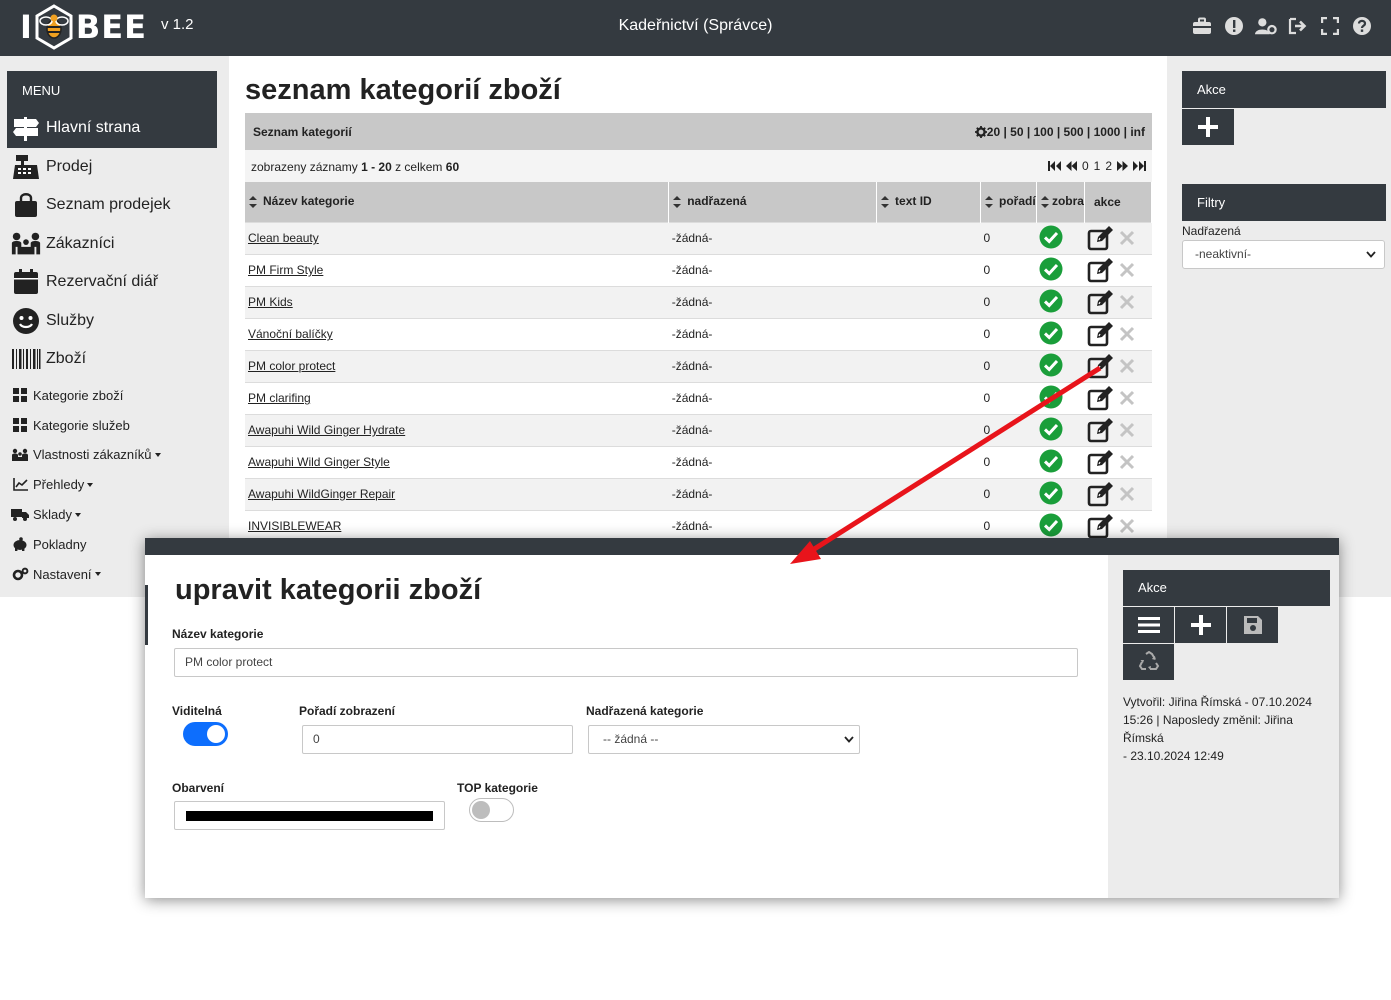 The width and height of the screenshot is (1391, 1000). I want to click on sidebar-item-sklady: Sklady, so click(112, 515).